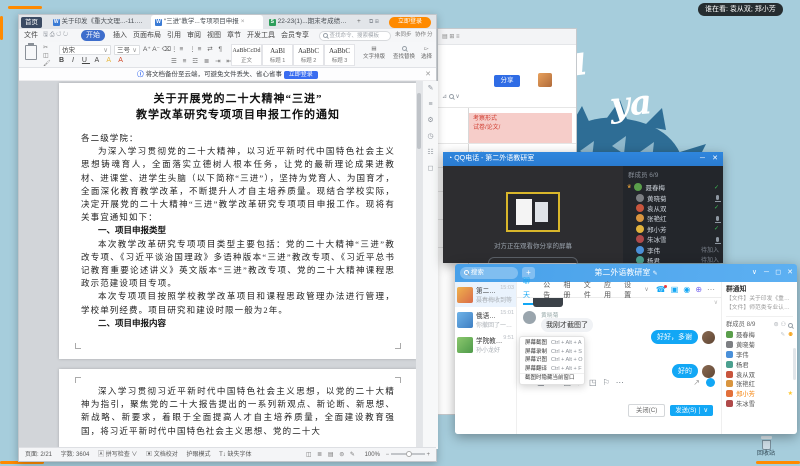 The image size is (800, 466). I want to click on call-member-row: ♛ 聂春梅 ✓, so click(673, 187).